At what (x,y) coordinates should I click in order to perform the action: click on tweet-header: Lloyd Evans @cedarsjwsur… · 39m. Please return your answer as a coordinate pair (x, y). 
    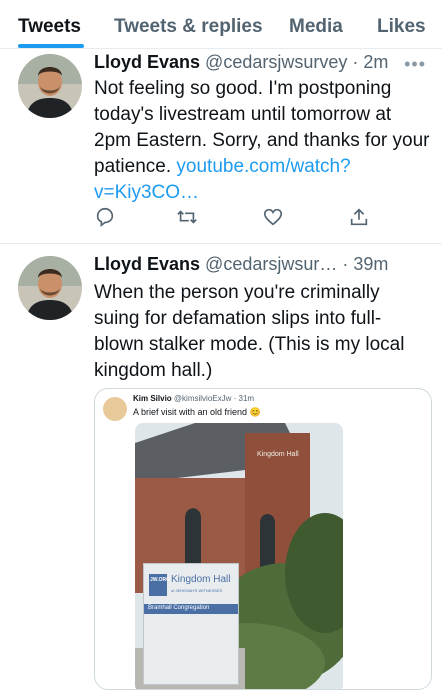
    Looking at the image, I should click on (241, 264).